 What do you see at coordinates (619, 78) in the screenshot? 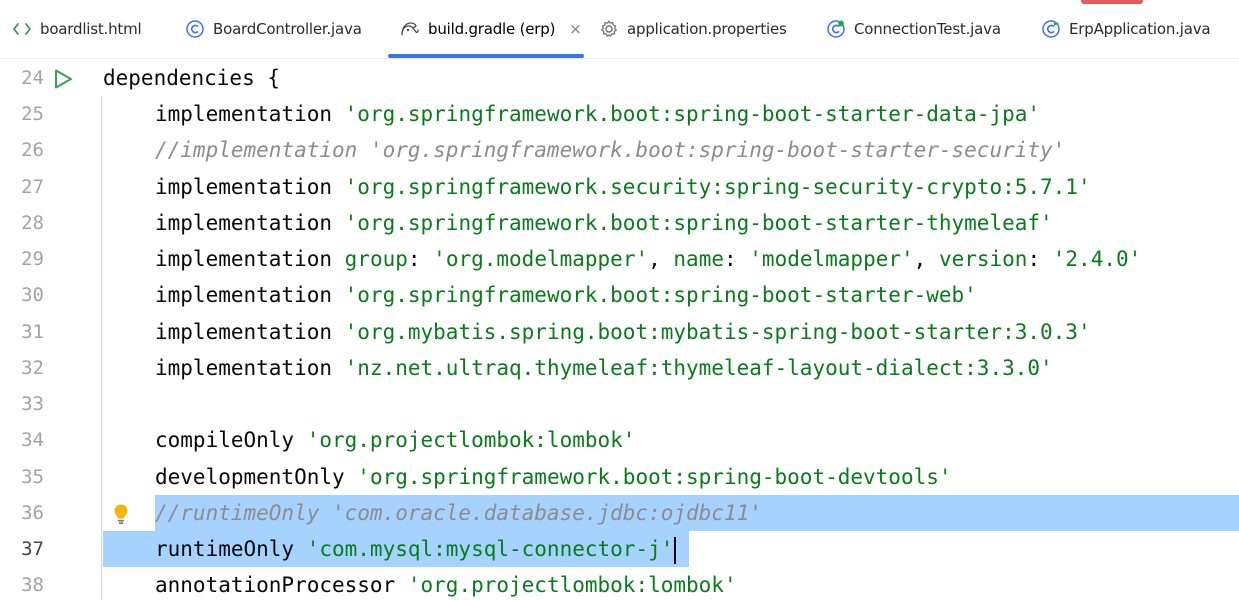
I see `code-line: 24 dependencies {` at bounding box center [619, 78].